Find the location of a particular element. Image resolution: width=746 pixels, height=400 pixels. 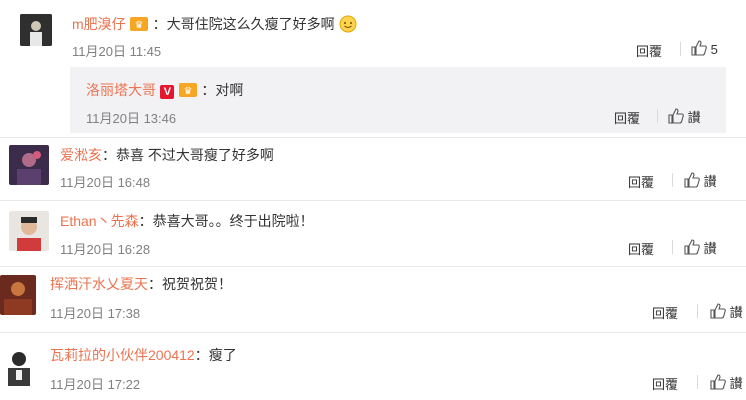

reply-line: 洛丽塔大哥 V ♛ ：对啊 is located at coordinates (165, 90).